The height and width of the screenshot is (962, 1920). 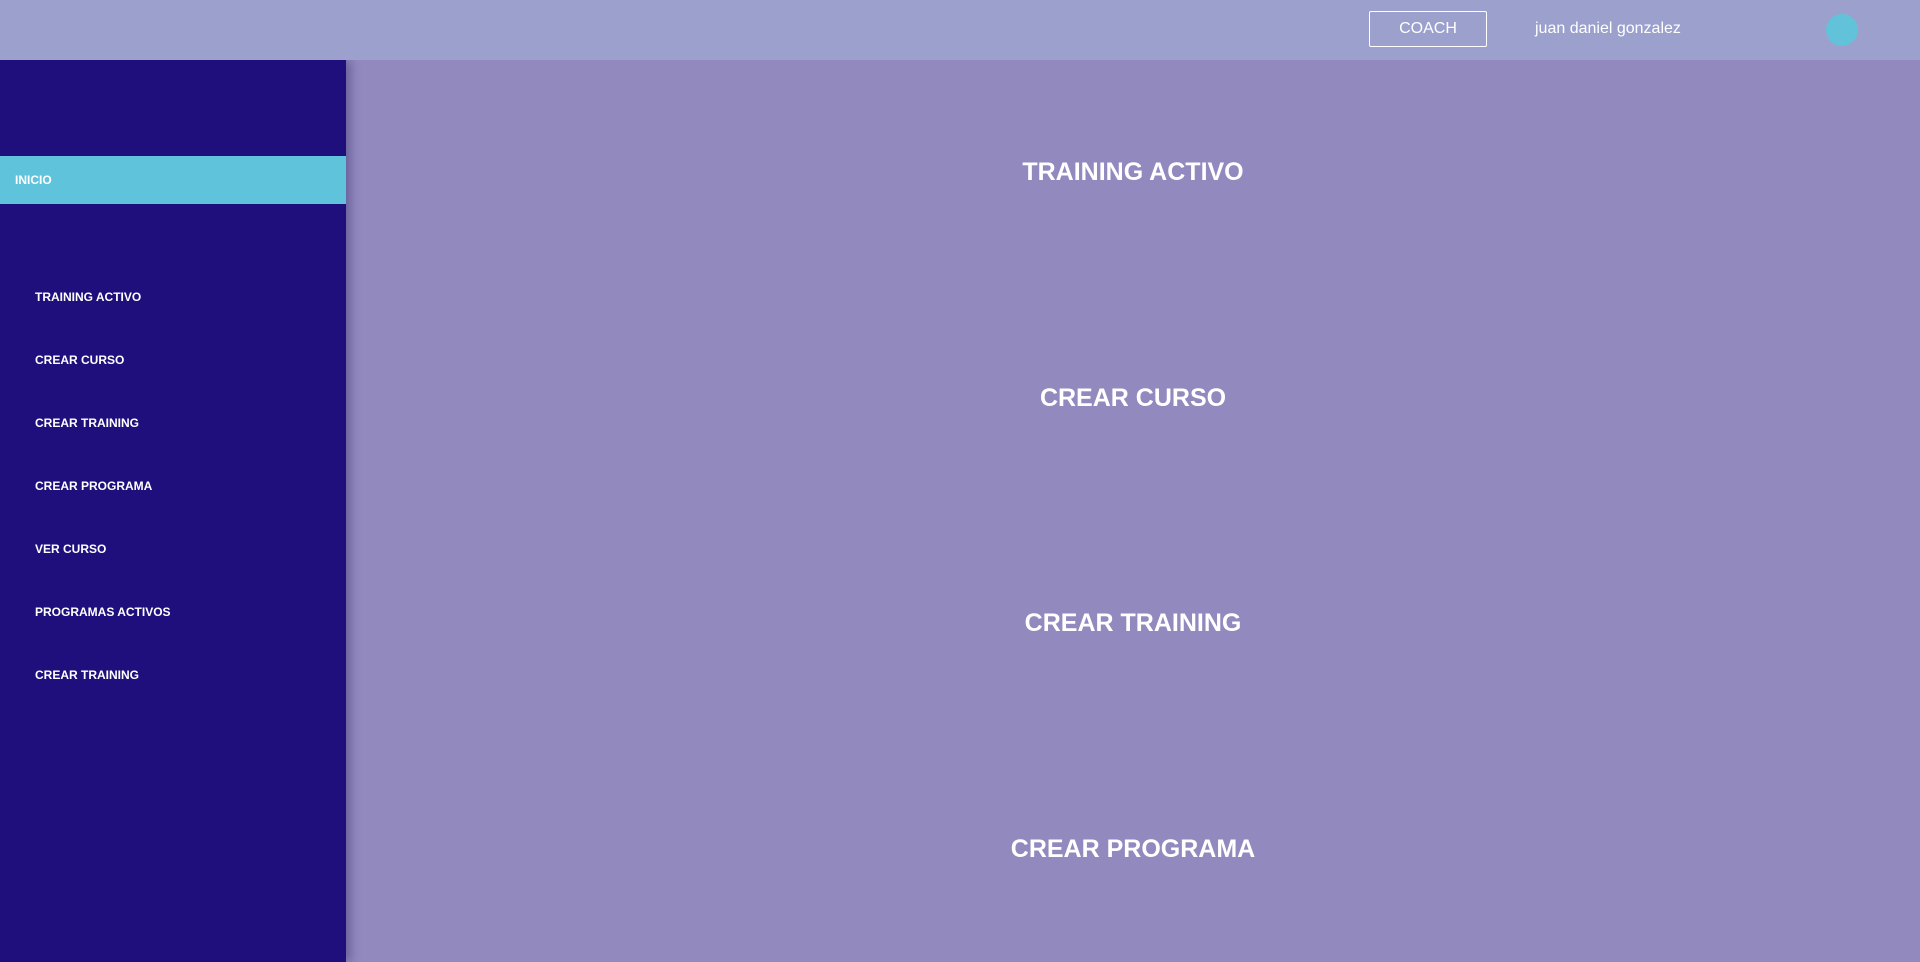 I want to click on section-crear-programa: CREAR PROGRAMA, so click(x=1133, y=849).